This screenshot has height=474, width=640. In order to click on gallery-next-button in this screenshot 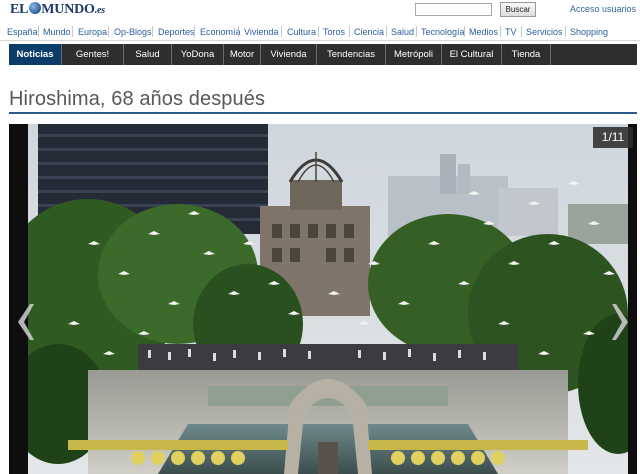, I will do `click(622, 322)`.